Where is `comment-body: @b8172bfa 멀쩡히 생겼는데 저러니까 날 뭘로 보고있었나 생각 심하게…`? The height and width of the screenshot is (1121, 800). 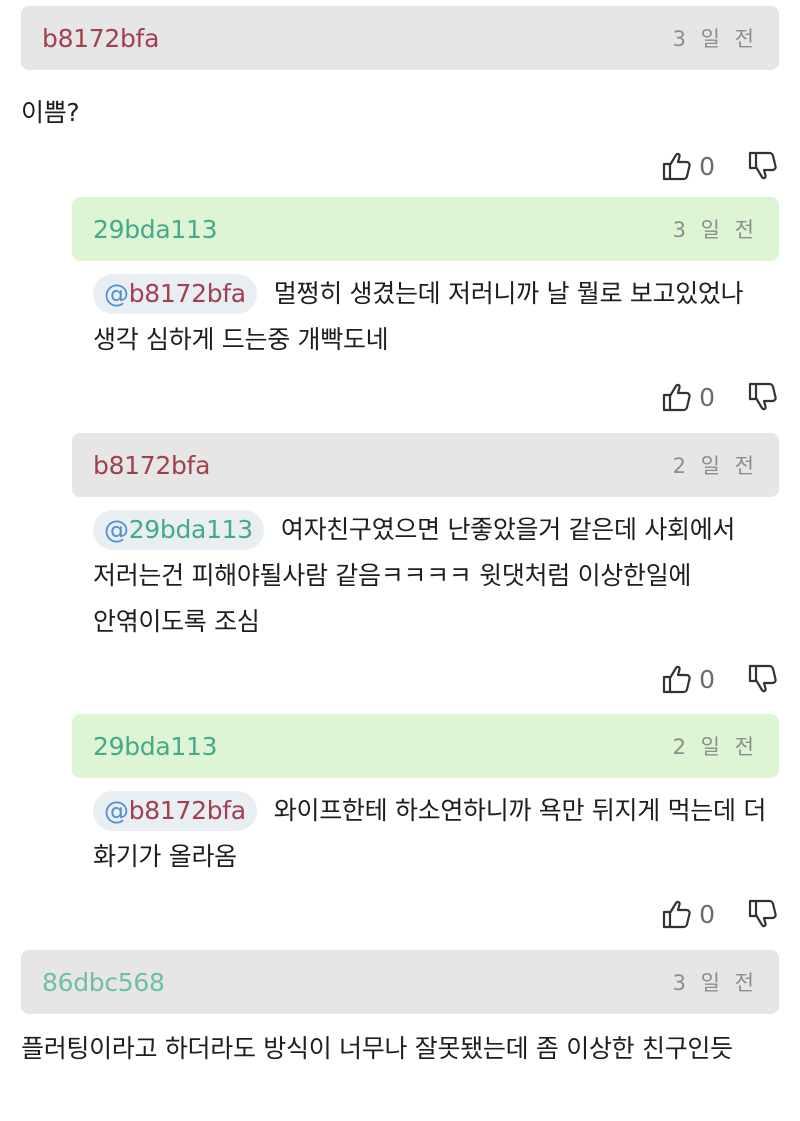 comment-body: @b8172bfa 멀쩡히 생겼는데 저러니까 날 뭘로 보고있었나 생각 심하게… is located at coordinates (425, 312).